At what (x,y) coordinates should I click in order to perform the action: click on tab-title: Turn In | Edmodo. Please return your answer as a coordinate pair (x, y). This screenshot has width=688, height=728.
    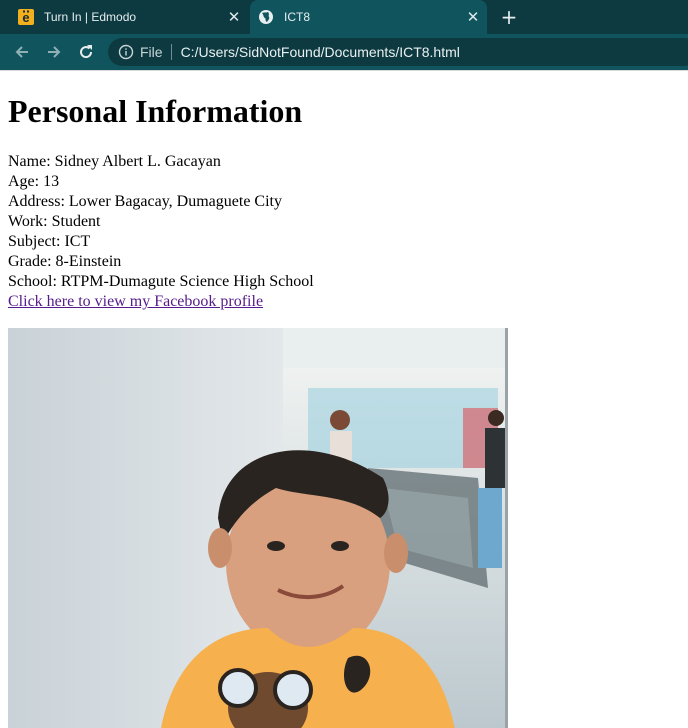
    Looking at the image, I should click on (90, 17).